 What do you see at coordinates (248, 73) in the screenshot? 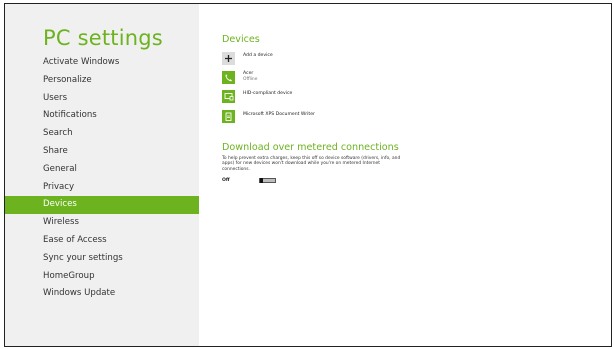
I see `device-name: Acer` at bounding box center [248, 73].